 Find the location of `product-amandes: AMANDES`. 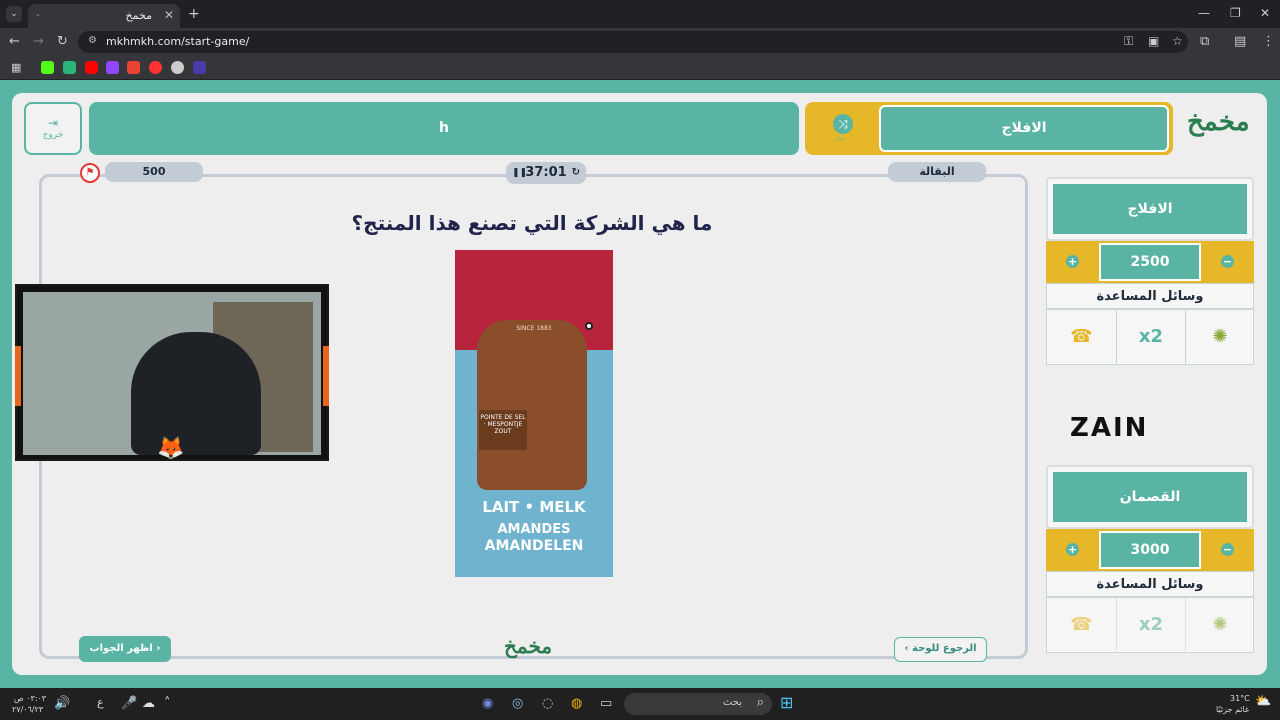

product-amandes: AMANDES is located at coordinates (534, 529).